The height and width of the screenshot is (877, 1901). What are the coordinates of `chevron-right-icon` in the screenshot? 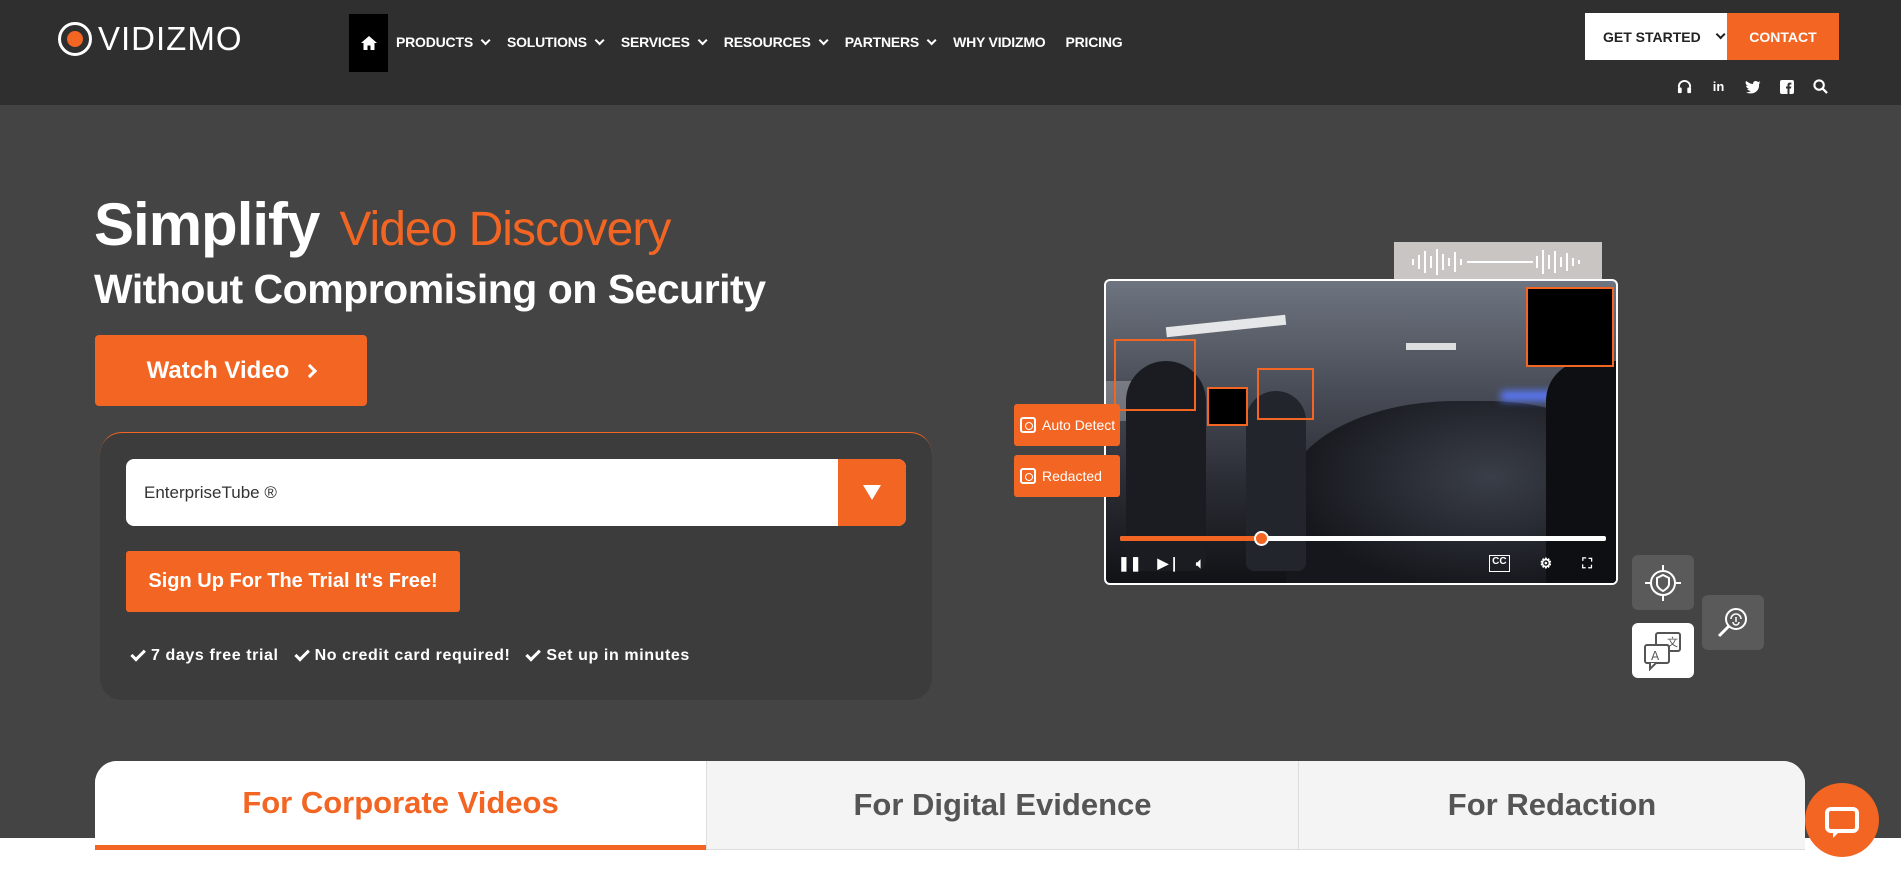 It's located at (310, 370).